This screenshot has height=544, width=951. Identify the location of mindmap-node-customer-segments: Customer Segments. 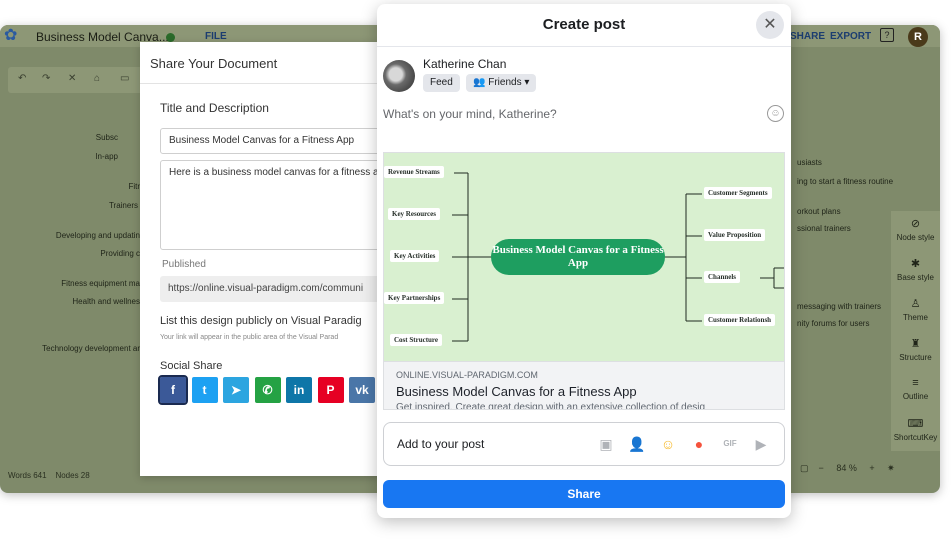
(738, 193).